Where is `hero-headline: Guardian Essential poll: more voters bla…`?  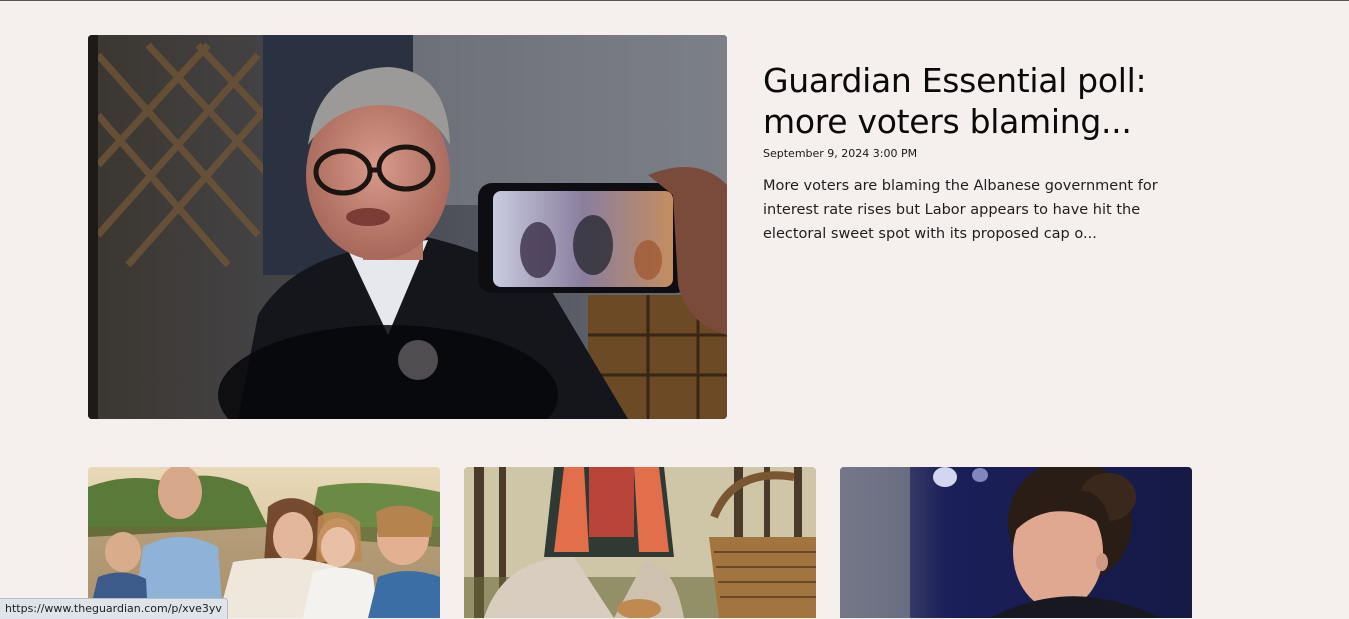 hero-headline: Guardian Essential poll: more voters bla… is located at coordinates (963, 101).